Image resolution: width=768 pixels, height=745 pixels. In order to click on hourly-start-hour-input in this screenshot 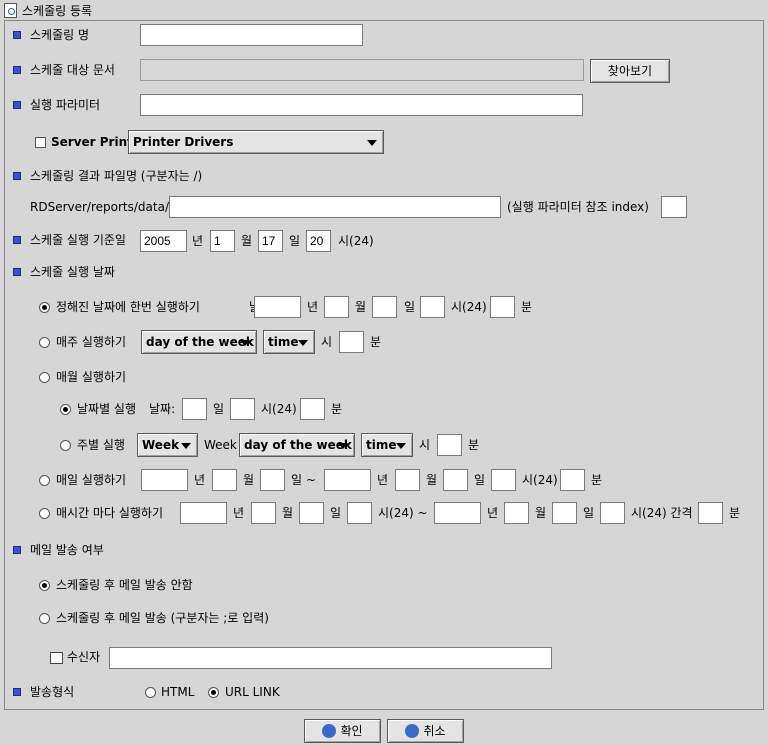, I will do `click(359, 513)`.